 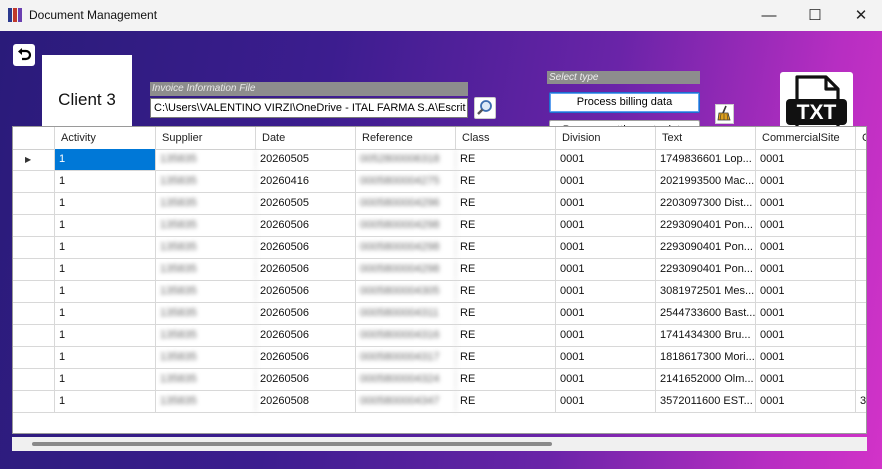 What do you see at coordinates (406, 138) in the screenshot?
I see `column-header: Reference` at bounding box center [406, 138].